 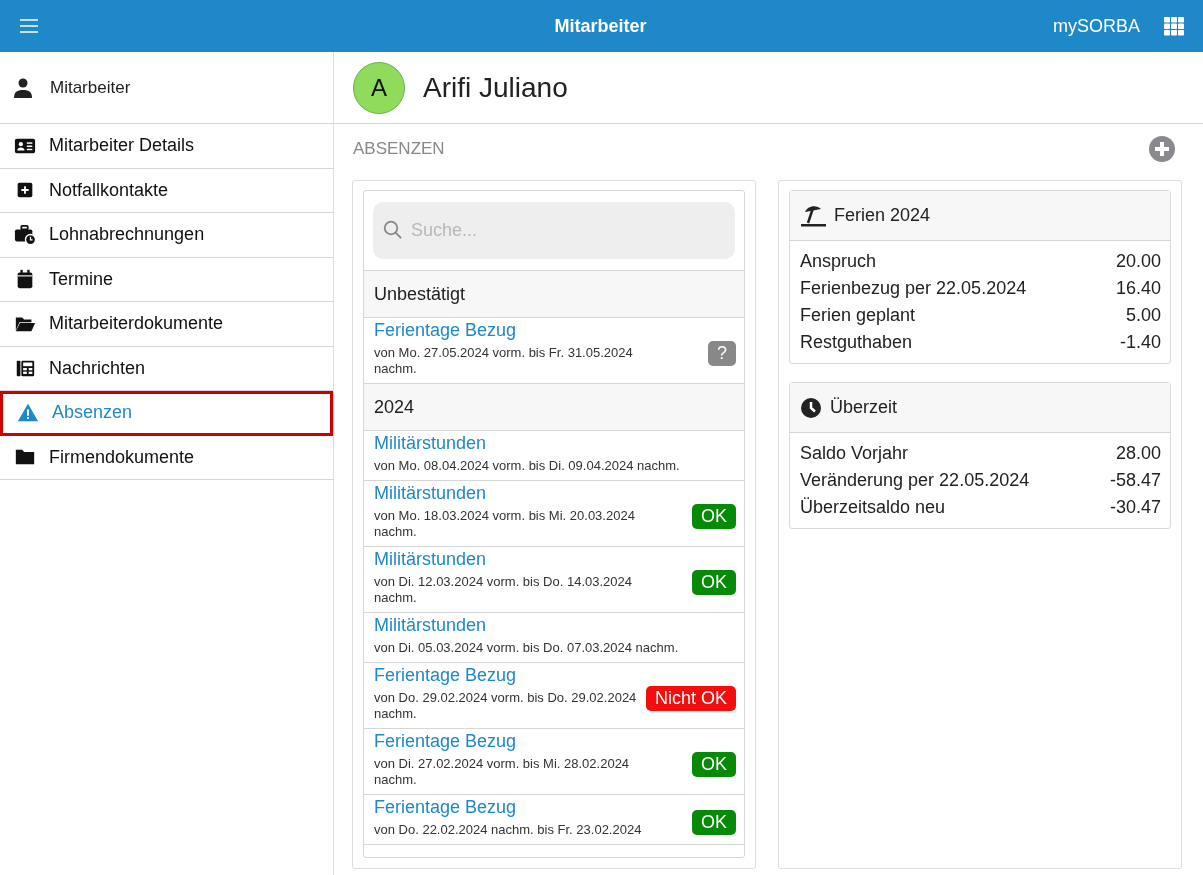 What do you see at coordinates (1138, 453) in the screenshot?
I see `summary-value: 28.00` at bounding box center [1138, 453].